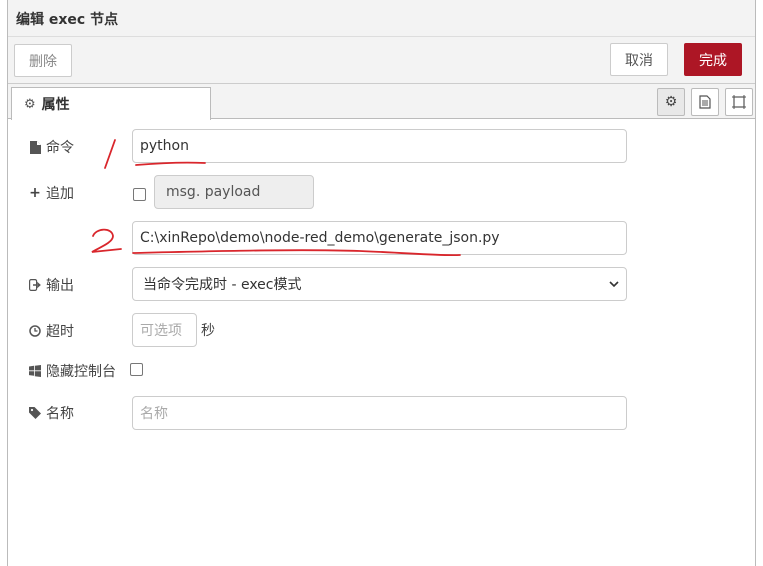 The height and width of the screenshot is (566, 763). Describe the element at coordinates (60, 414) in the screenshot. I see `name-label-text: 名称` at that location.